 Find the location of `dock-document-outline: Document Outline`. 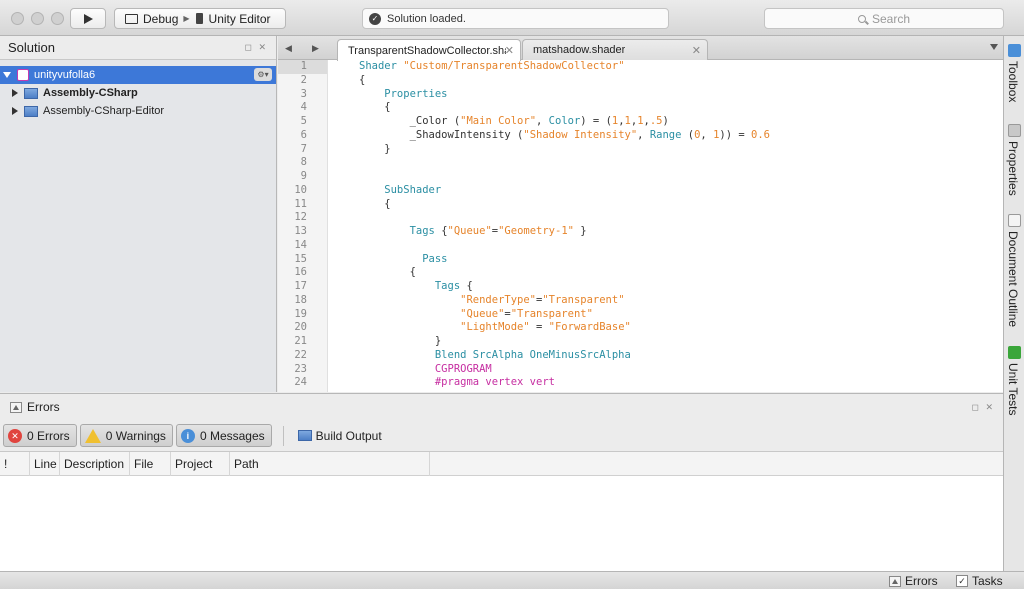

dock-document-outline: Document Outline is located at coordinates (1014, 279).